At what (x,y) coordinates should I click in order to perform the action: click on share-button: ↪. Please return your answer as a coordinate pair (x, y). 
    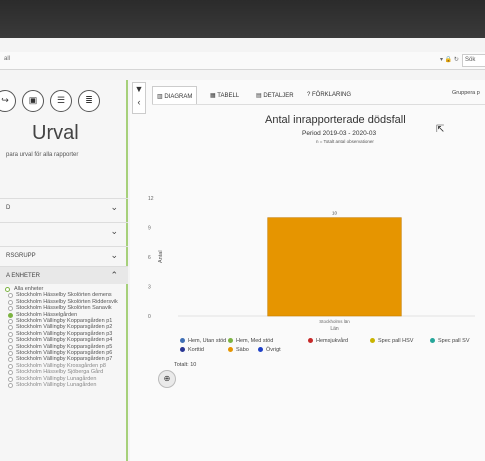
    Looking at the image, I should click on (8, 101).